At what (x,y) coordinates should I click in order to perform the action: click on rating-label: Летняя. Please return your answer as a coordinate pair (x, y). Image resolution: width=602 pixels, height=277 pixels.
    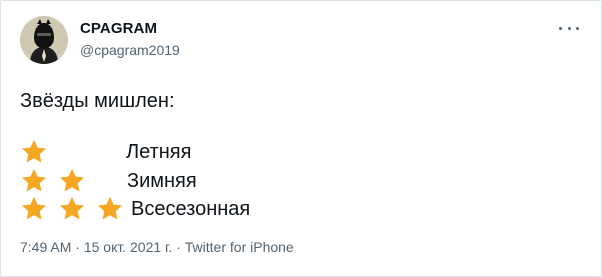
    Looking at the image, I should click on (159, 152).